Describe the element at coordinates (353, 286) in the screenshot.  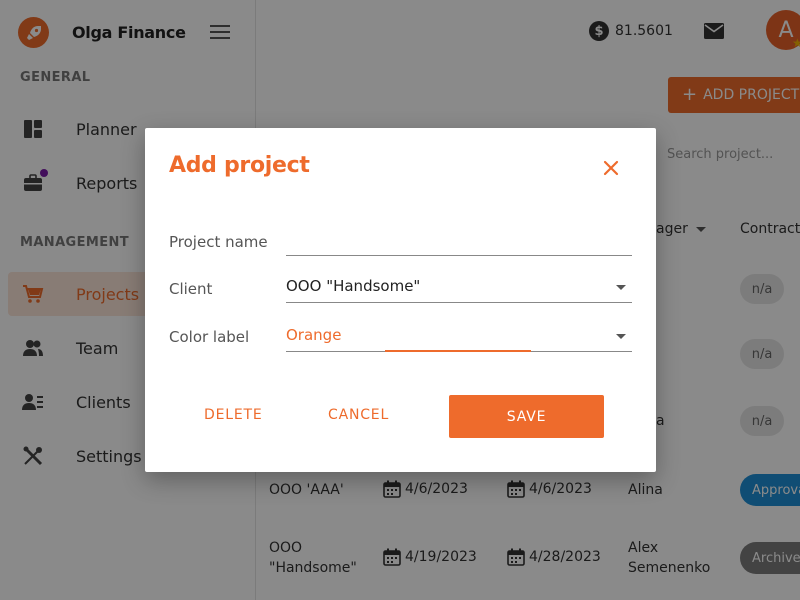
I see `client-select-value: OOO "Handsome"` at that location.